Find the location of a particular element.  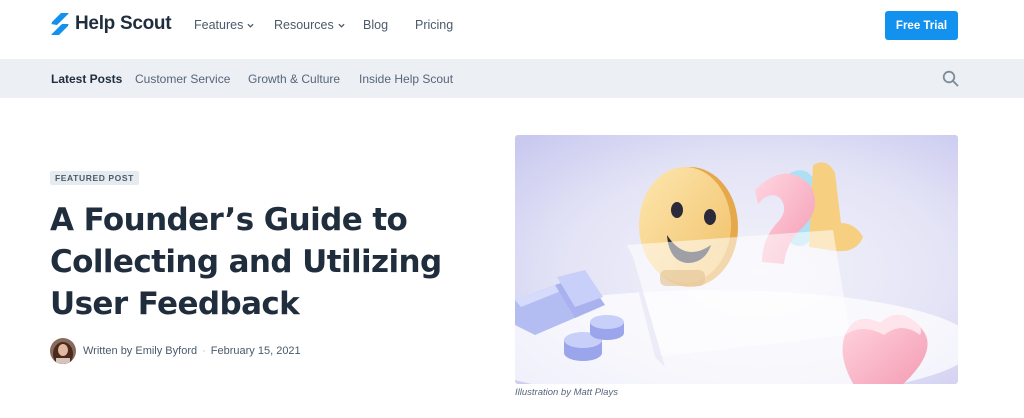

free-trial-button: Free Trial is located at coordinates (921, 25).